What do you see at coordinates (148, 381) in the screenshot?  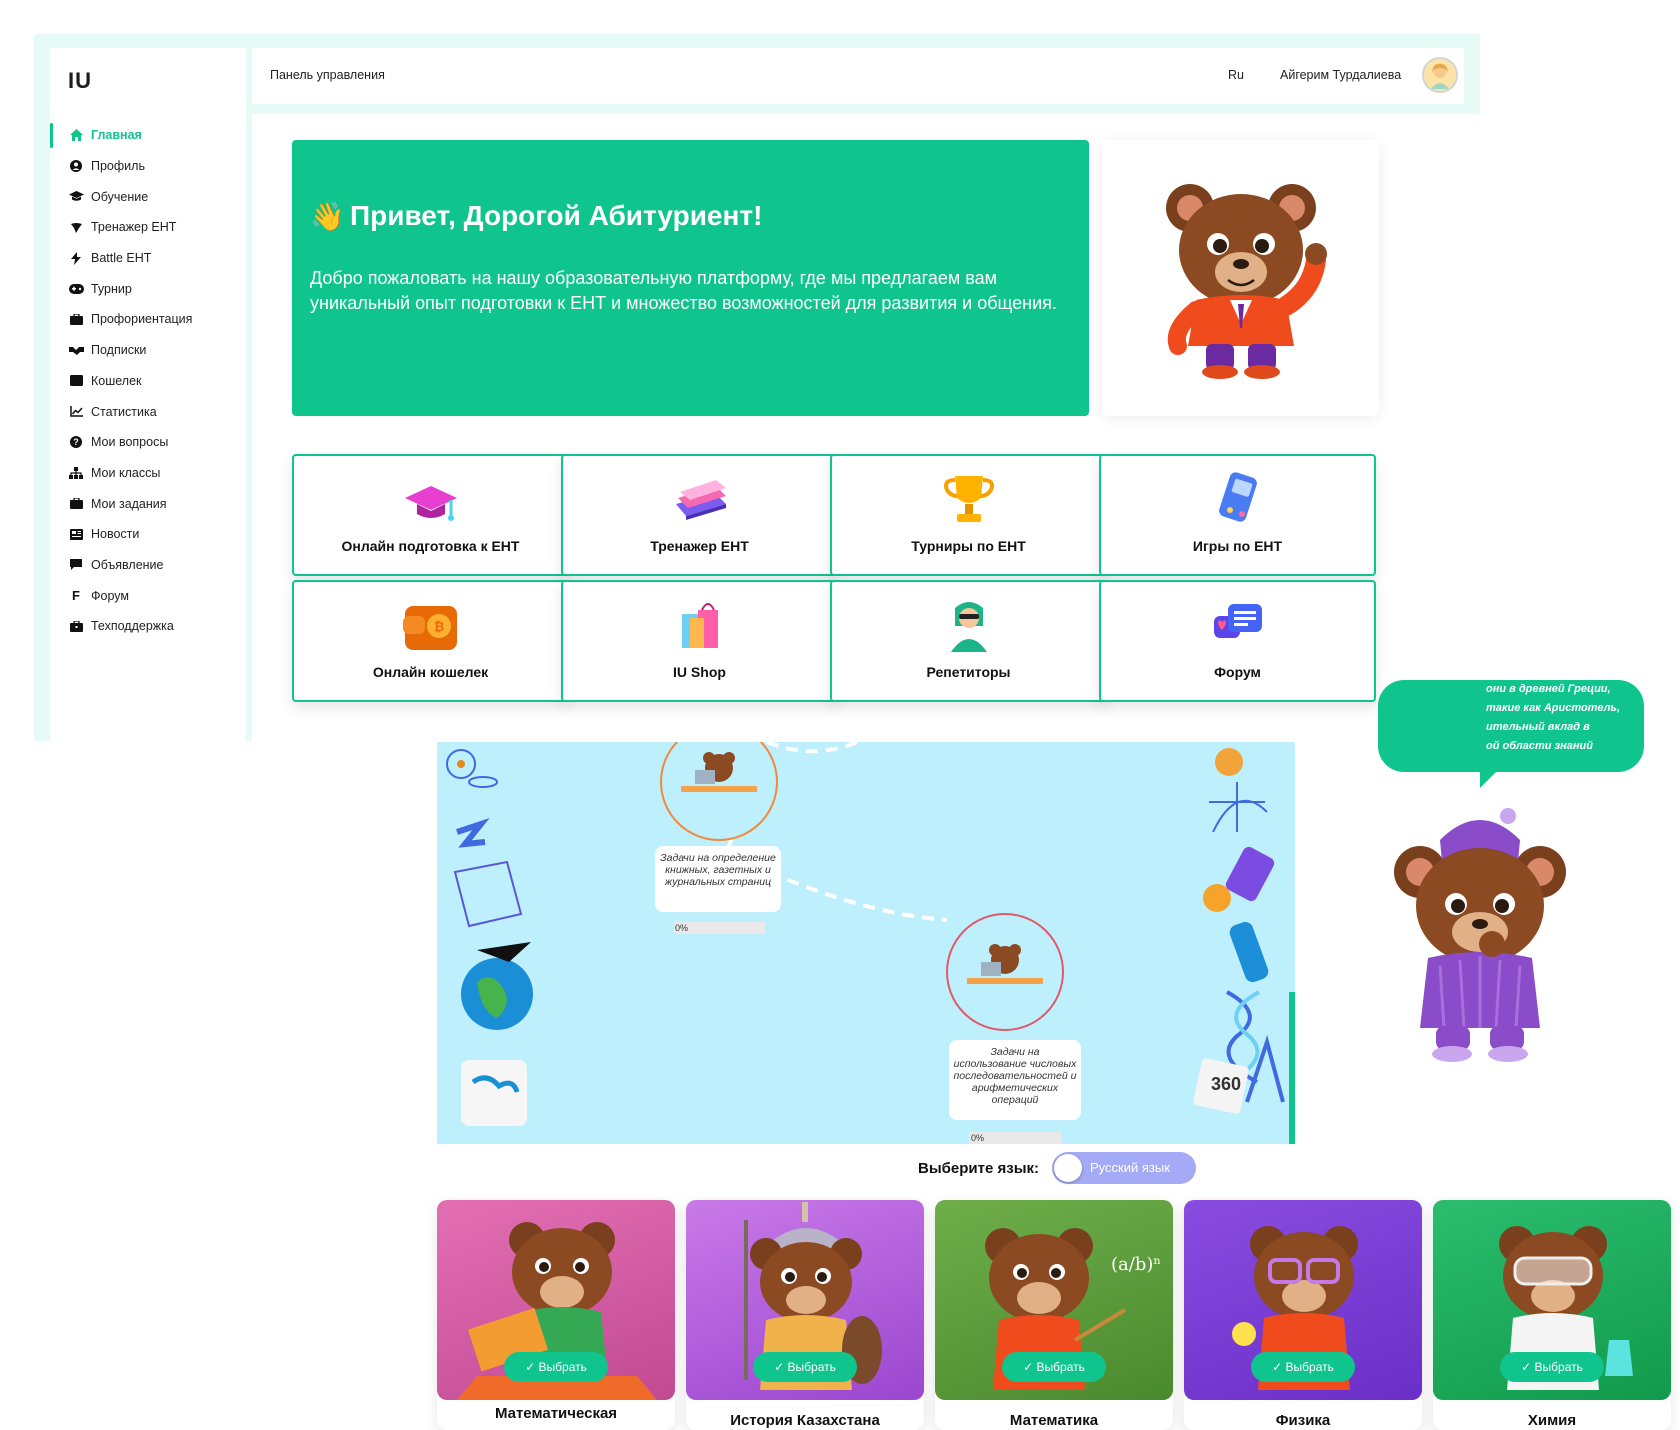 I see `sidebar-item-wallet: Кошелек` at bounding box center [148, 381].